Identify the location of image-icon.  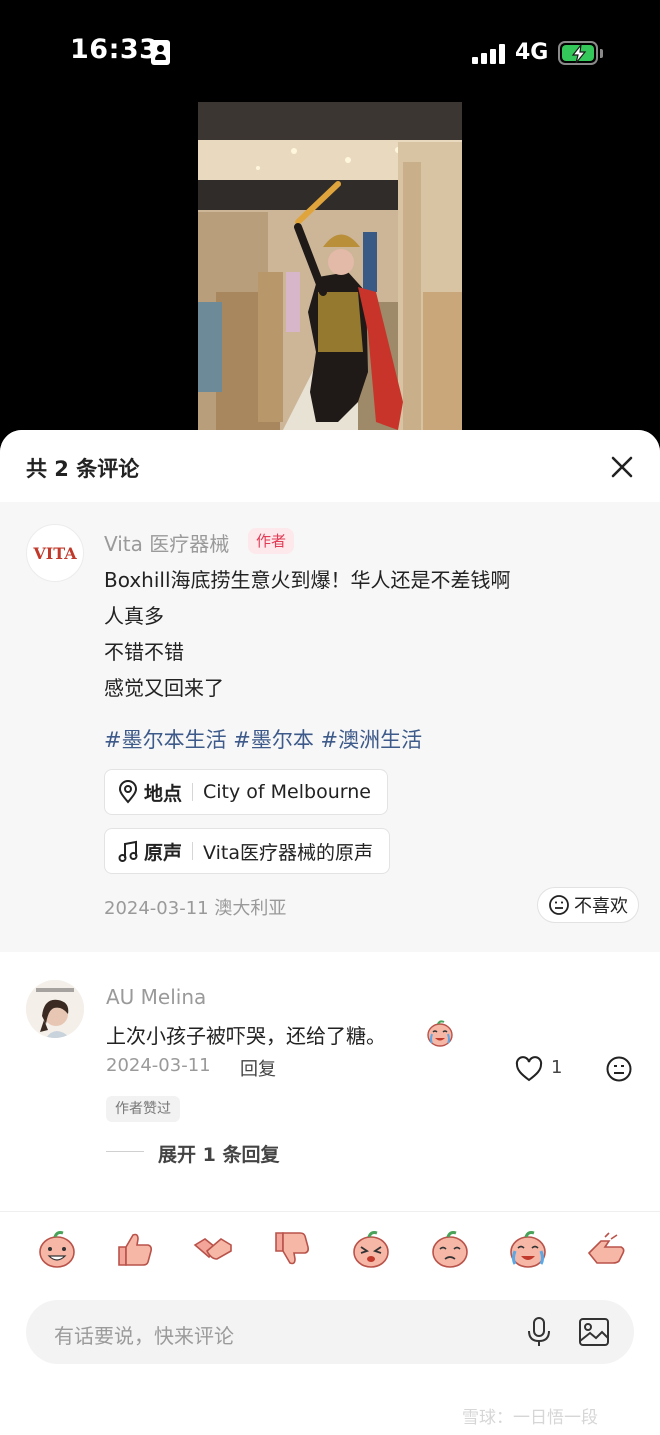
(594, 1332).